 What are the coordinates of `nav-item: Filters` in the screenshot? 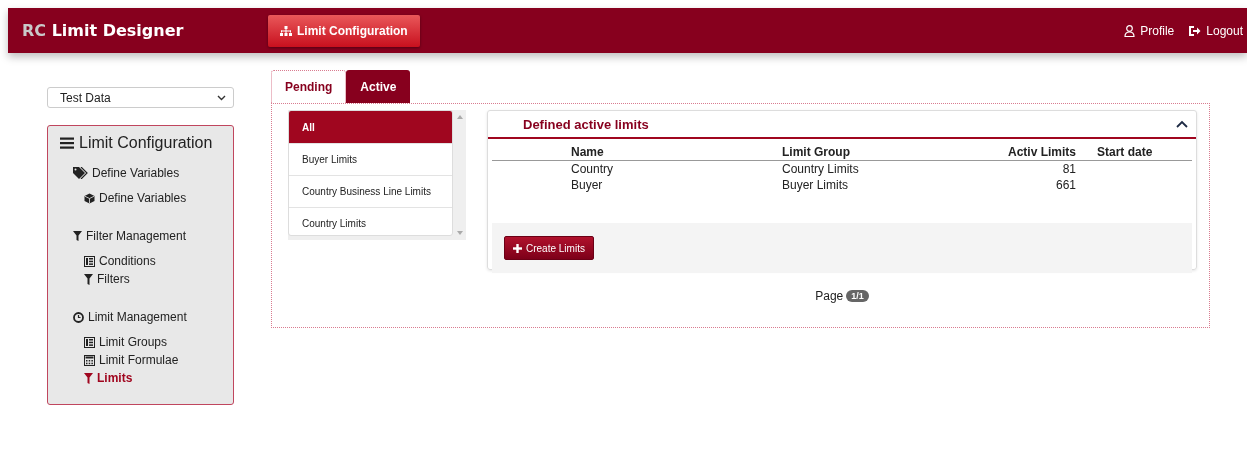 It's located at (153, 279).